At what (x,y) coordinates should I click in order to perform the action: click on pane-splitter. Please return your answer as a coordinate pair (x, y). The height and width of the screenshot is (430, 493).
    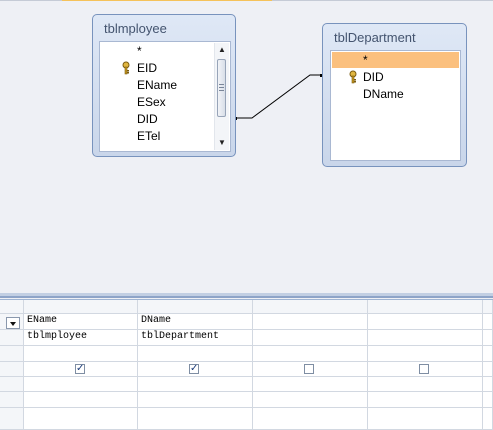
    Looking at the image, I should click on (246, 285).